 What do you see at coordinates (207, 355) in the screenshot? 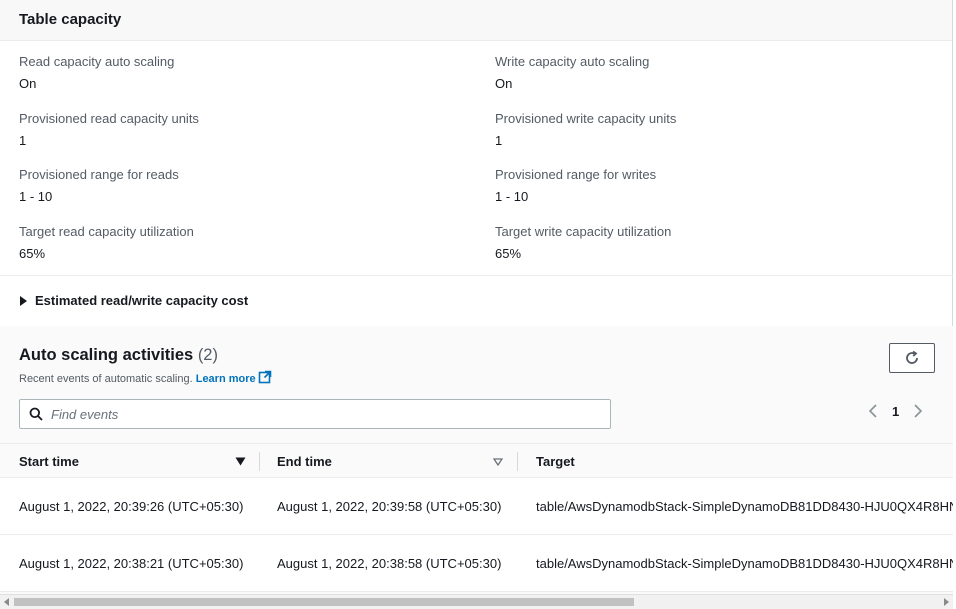
I see `activities-count: (2)` at bounding box center [207, 355].